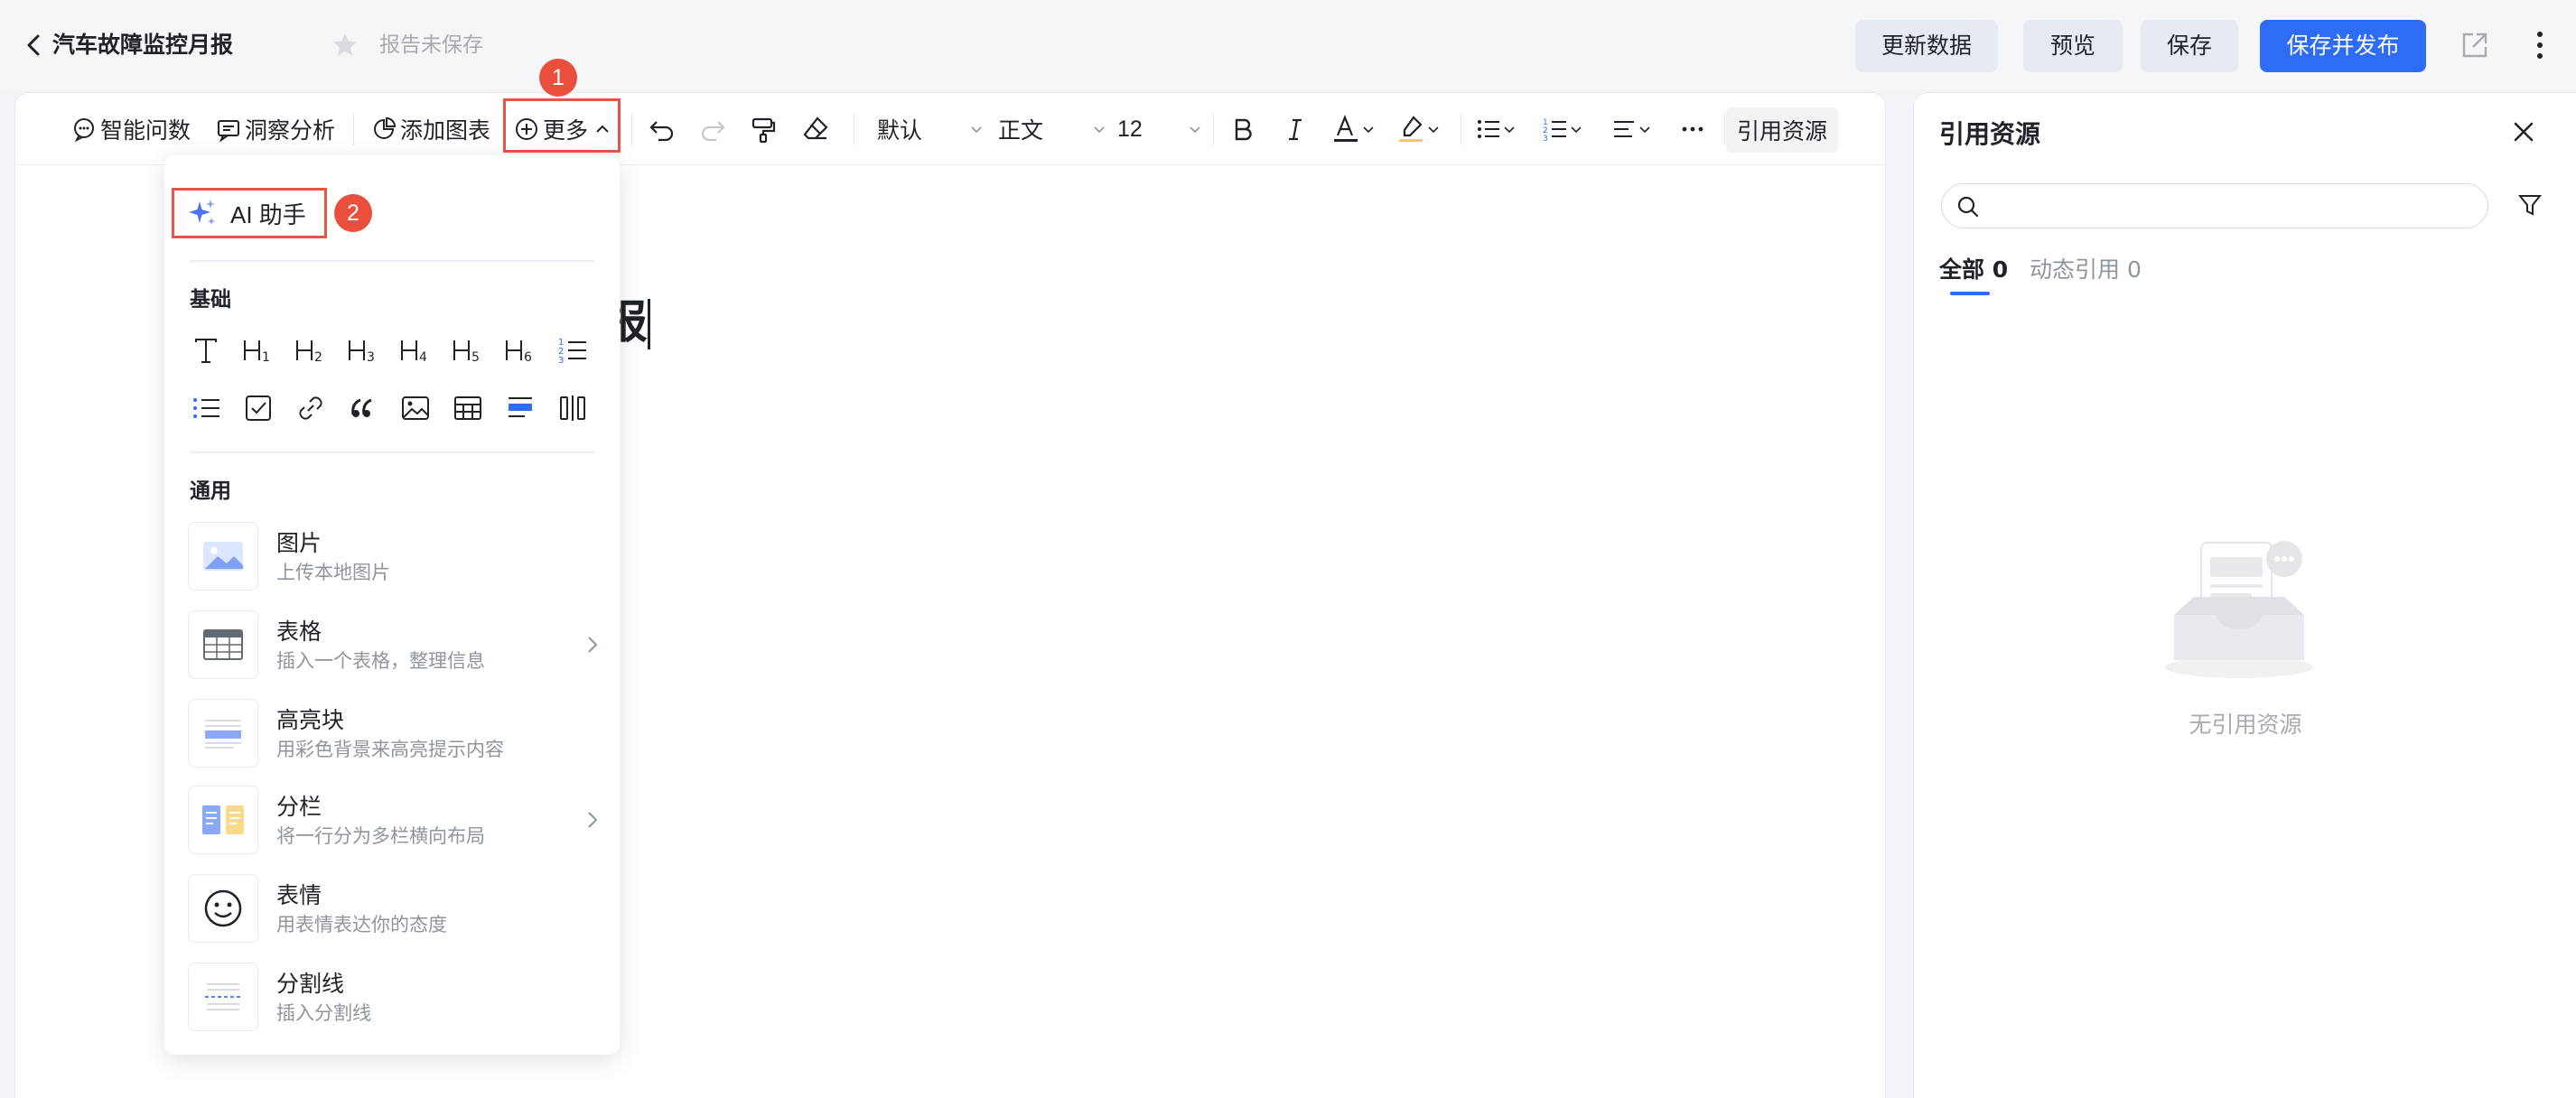 This screenshot has width=2576, height=1098. I want to click on highlight-thumbnail-icon, so click(223, 733).